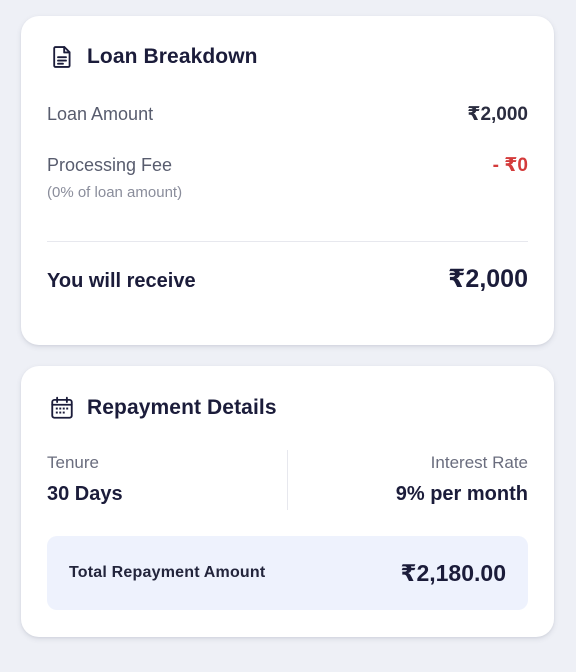  I want to click on tenure-label: Tenure, so click(73, 462).